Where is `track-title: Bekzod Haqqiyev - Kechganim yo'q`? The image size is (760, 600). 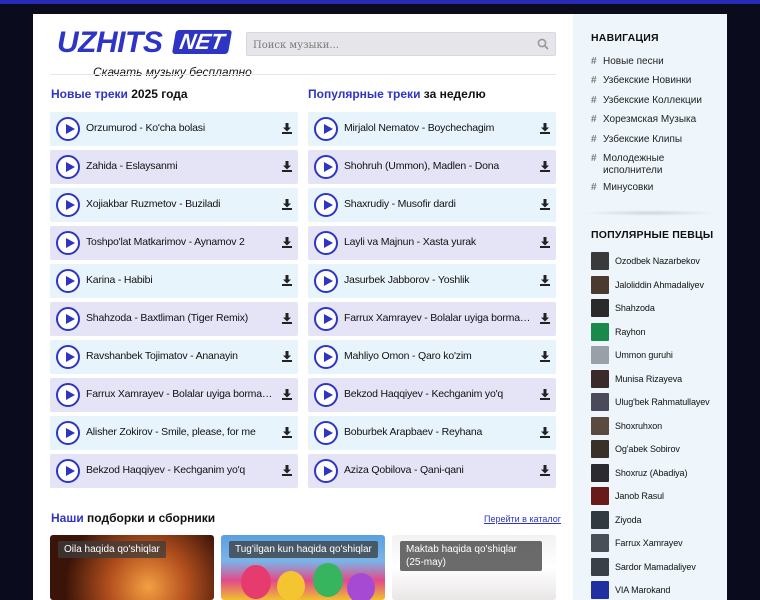
track-title: Bekzod Haqqiyev - Kechganim yo'q is located at coordinates (438, 394).